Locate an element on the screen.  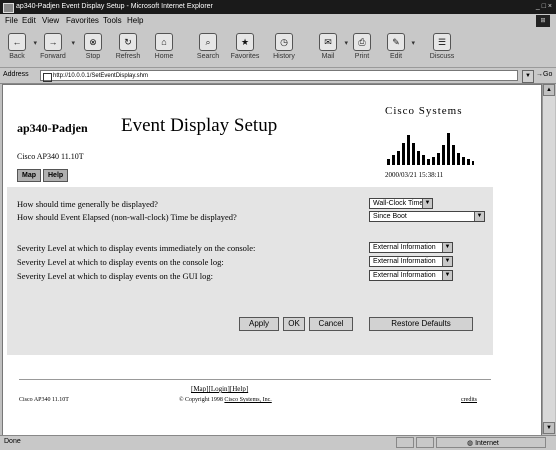
elapsed-time-select: Since Boot ▼ is located at coordinates (427, 216).